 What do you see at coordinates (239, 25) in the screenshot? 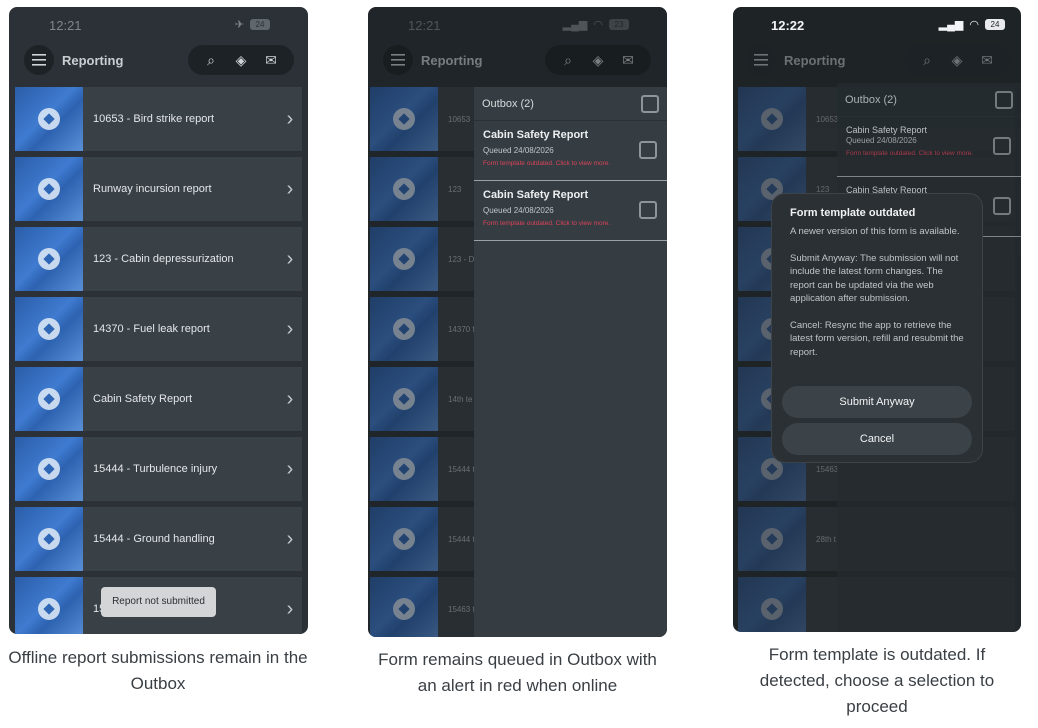
I see `airplane-mode-icon: ✈` at bounding box center [239, 25].